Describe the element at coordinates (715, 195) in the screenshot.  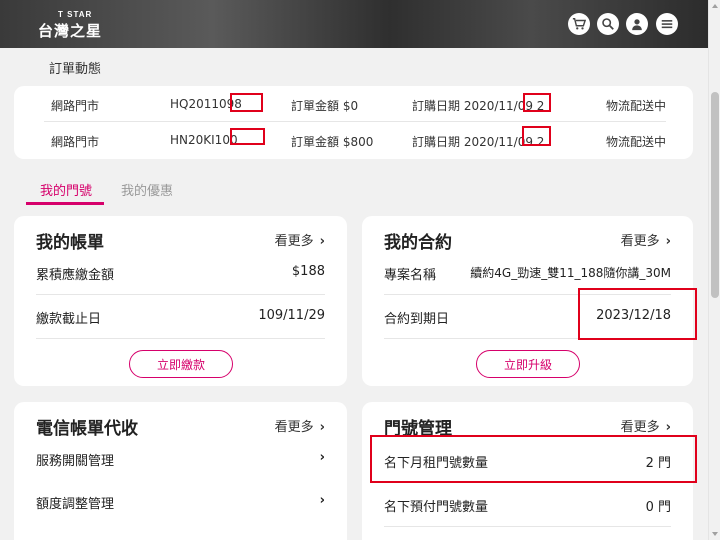
I see `scroll-thumb` at that location.